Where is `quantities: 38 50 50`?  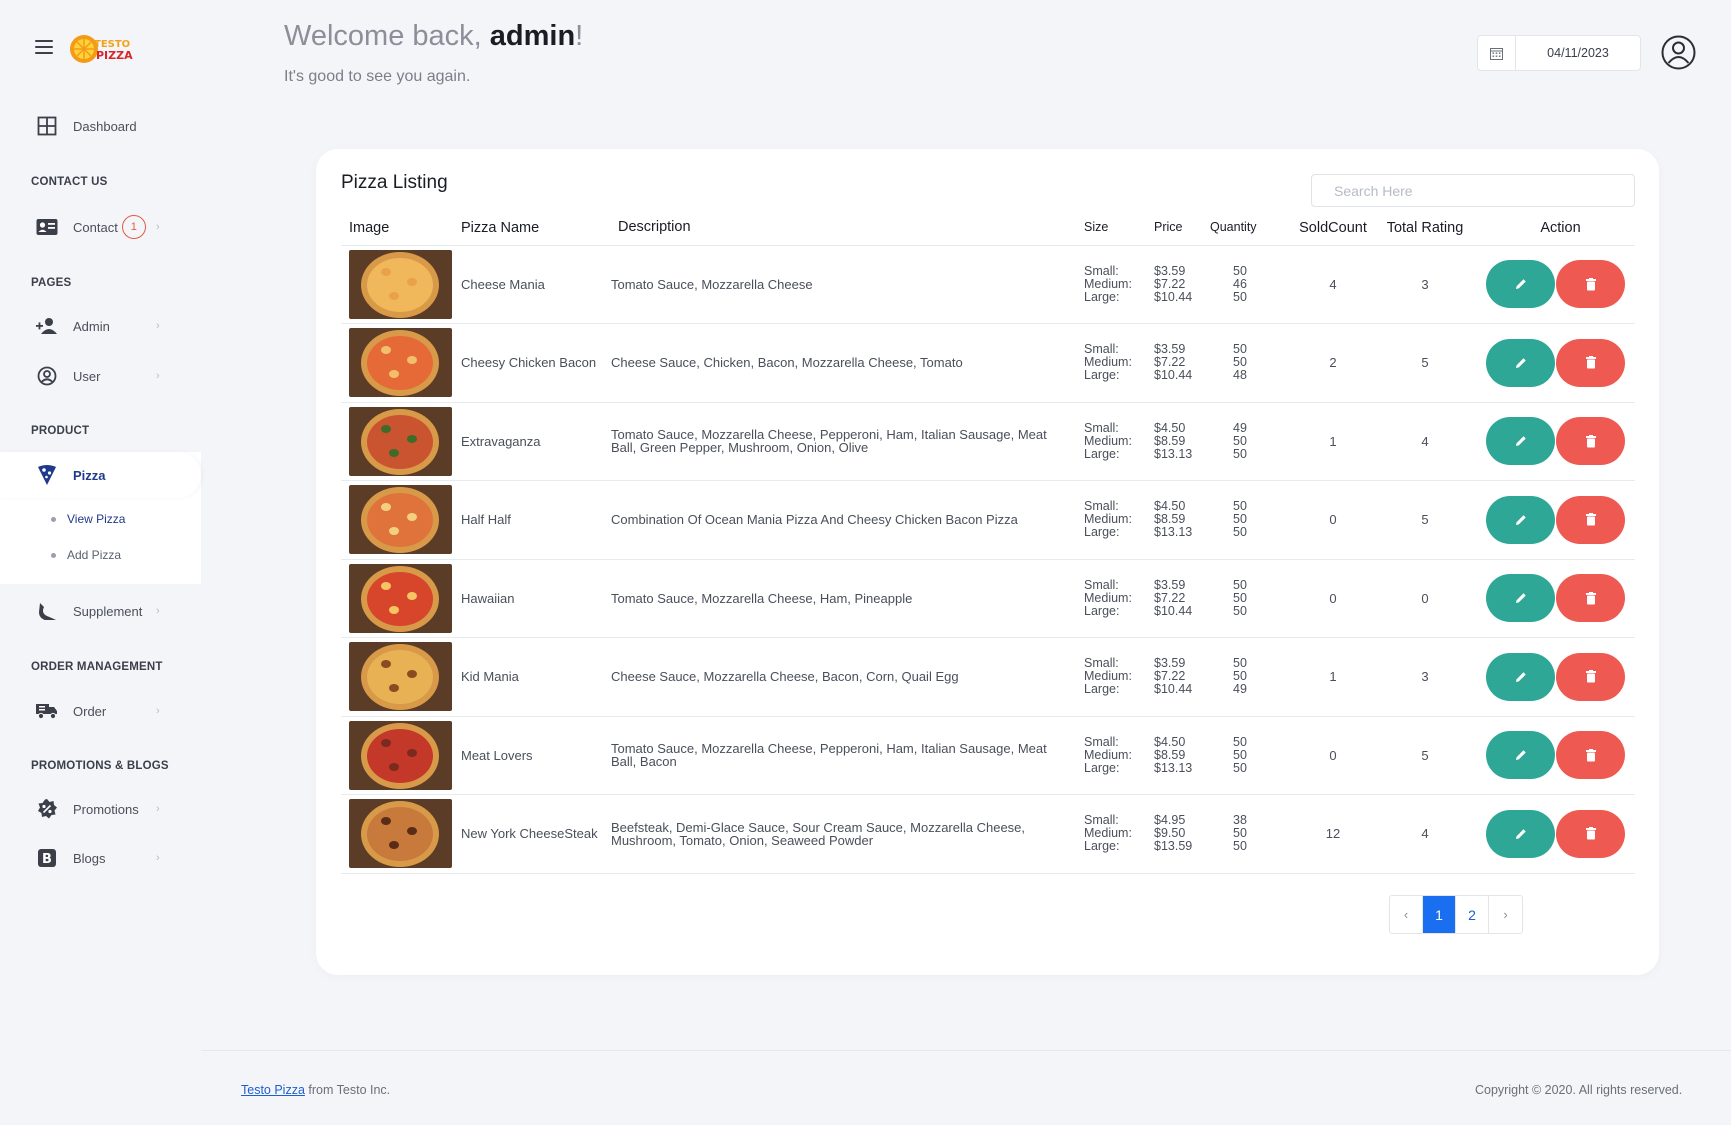
quantities: 38 50 50 is located at coordinates (1249, 834).